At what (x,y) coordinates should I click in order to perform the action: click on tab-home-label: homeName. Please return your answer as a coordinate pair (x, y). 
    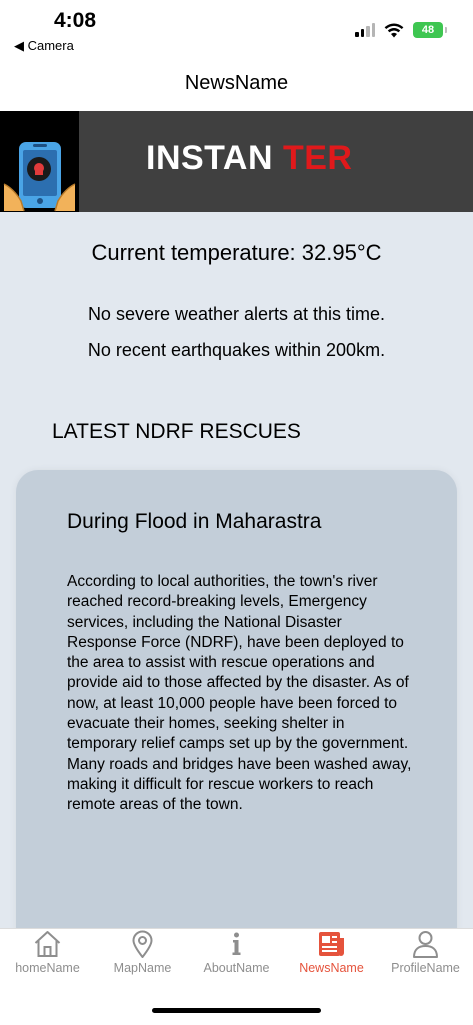
    Looking at the image, I should click on (47, 968).